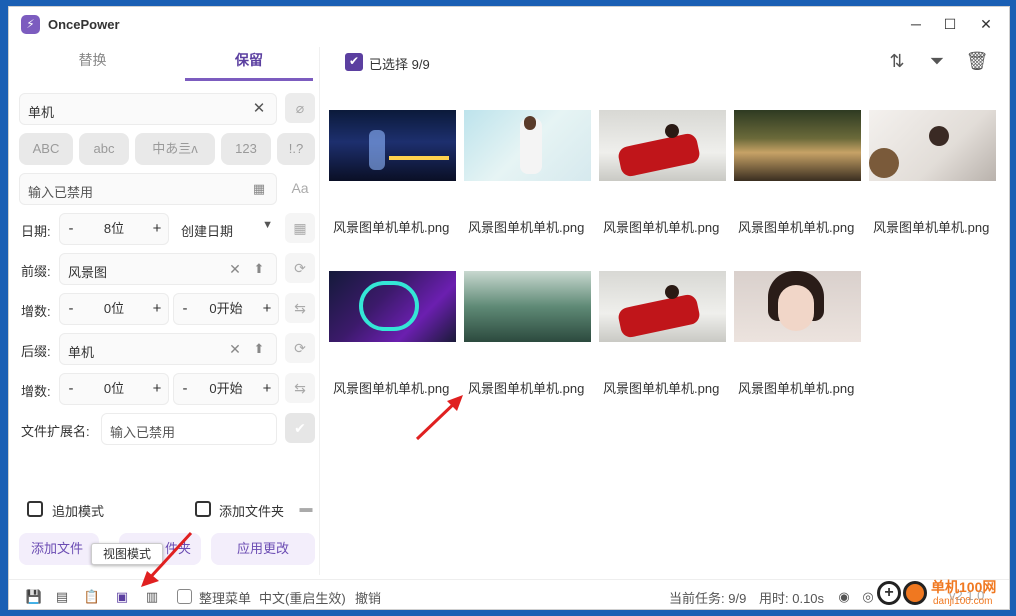 Image resolution: width=1016 pixels, height=616 pixels. Describe the element at coordinates (189, 429) in the screenshot. I see `extension-input: 输入已禁用` at that location.